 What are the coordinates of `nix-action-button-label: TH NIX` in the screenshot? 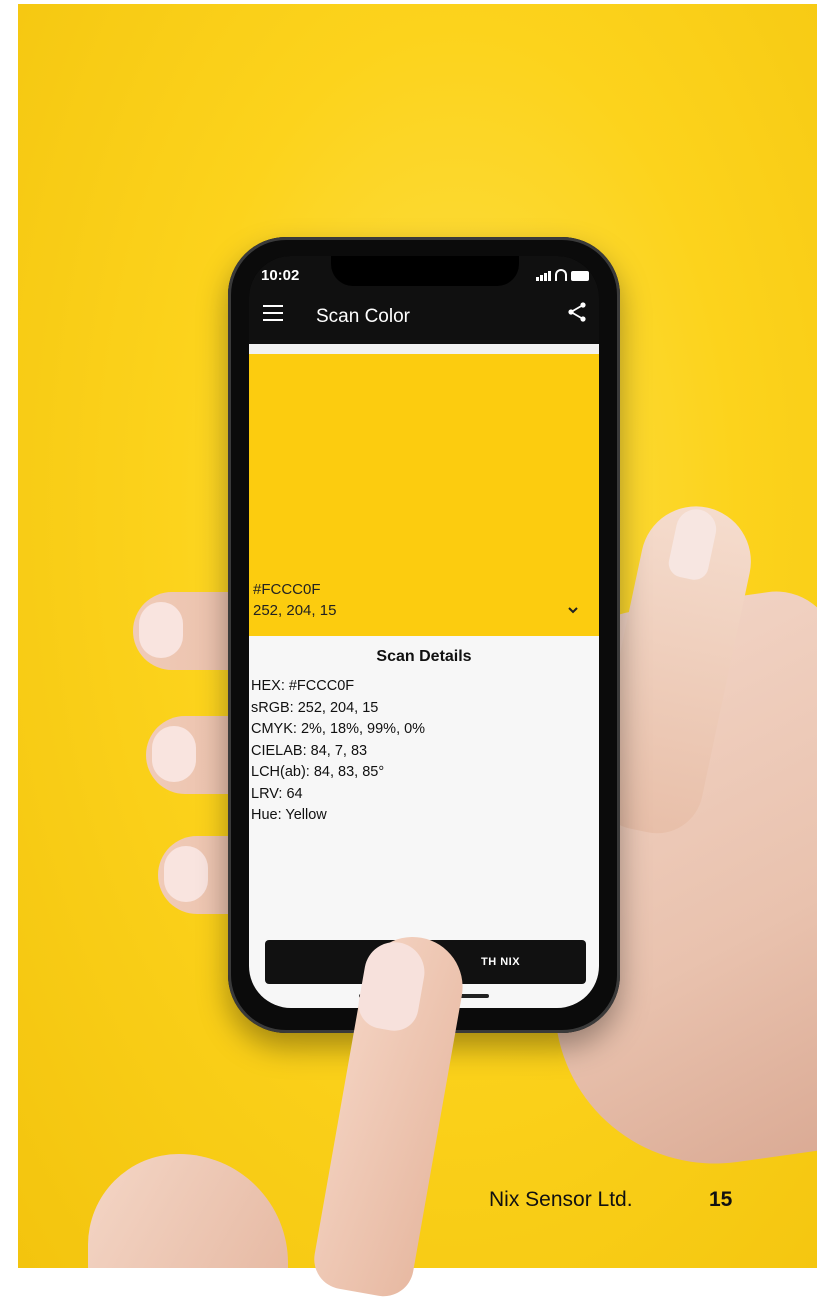 It's located at (500, 962).